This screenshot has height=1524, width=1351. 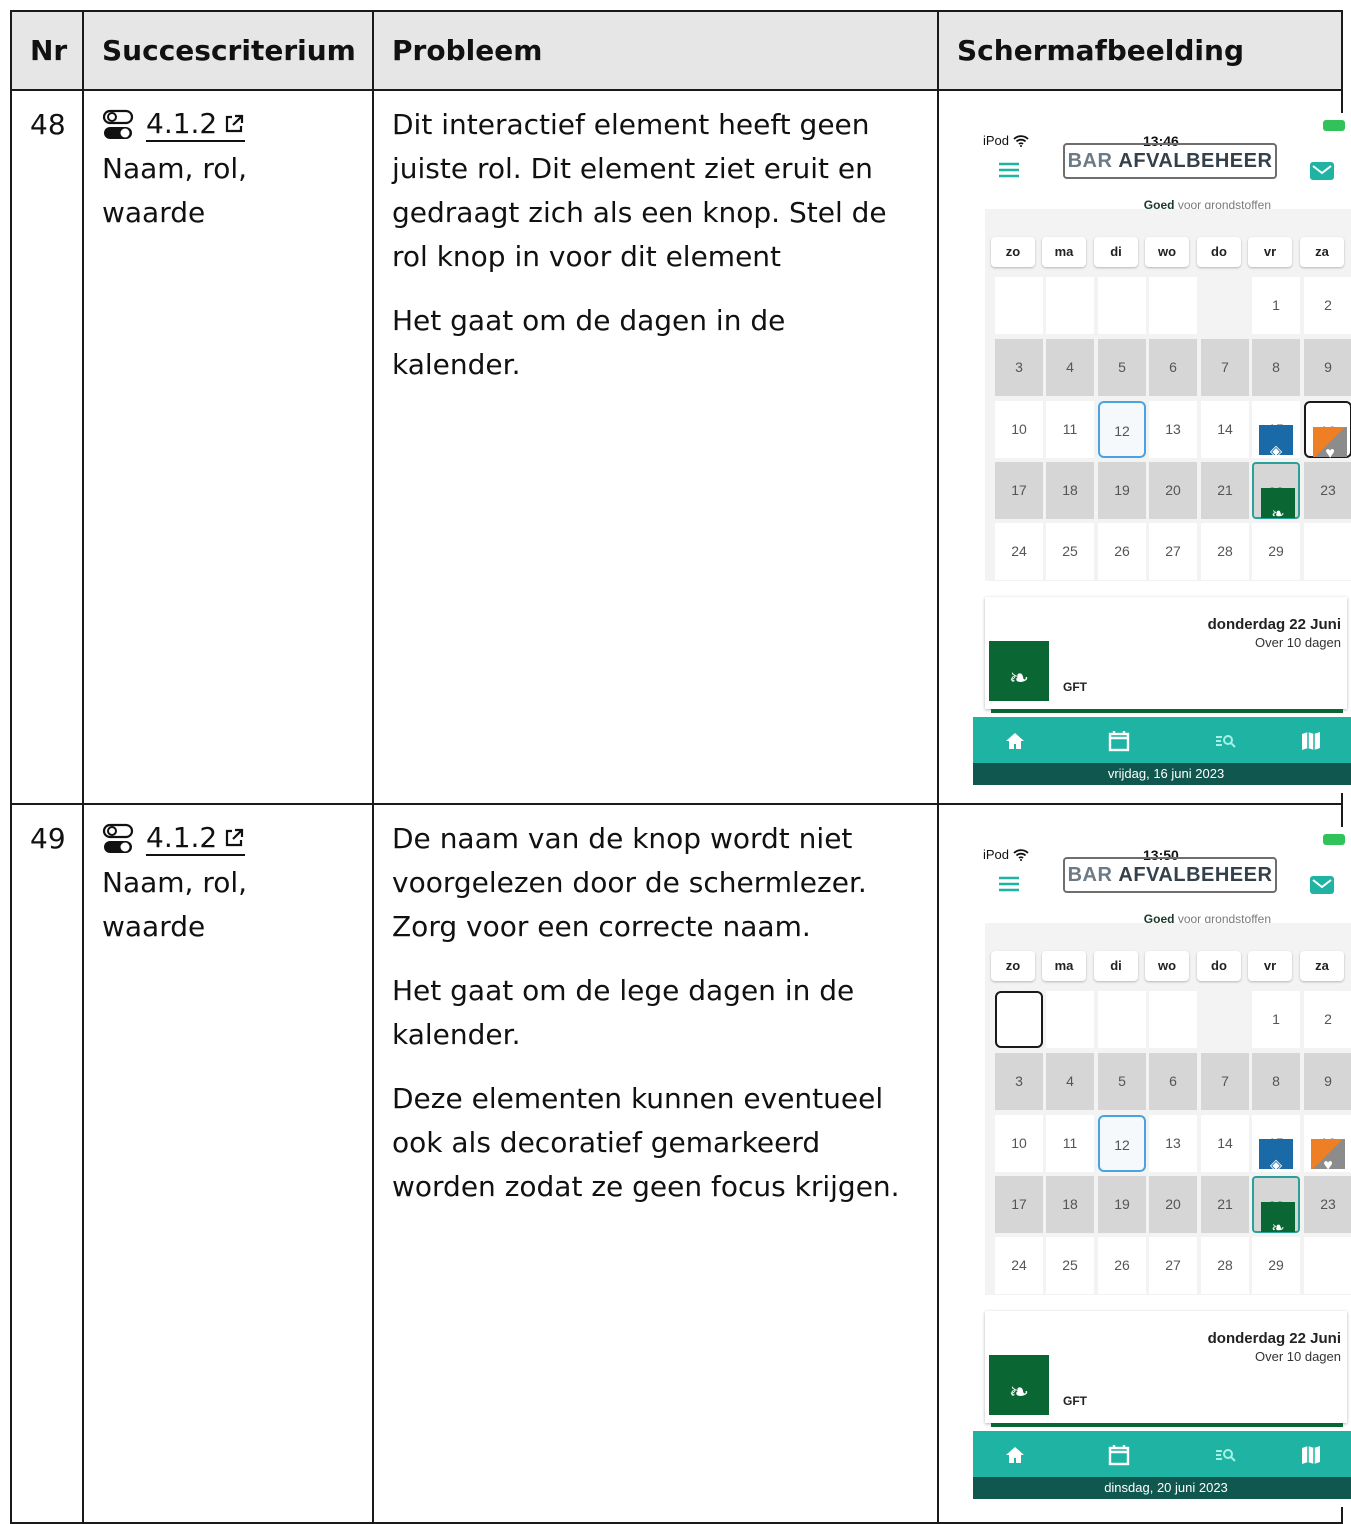 What do you see at coordinates (1328, 1156) in the screenshot?
I see `residual-waste-icon: ♥` at bounding box center [1328, 1156].